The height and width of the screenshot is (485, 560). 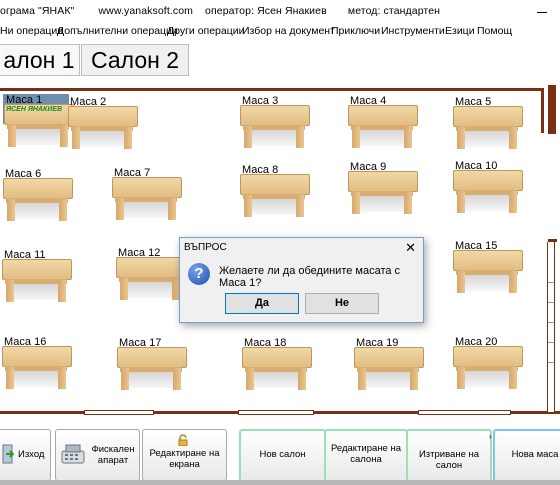 I want to click on menu-languages: Езици, so click(x=460, y=31).